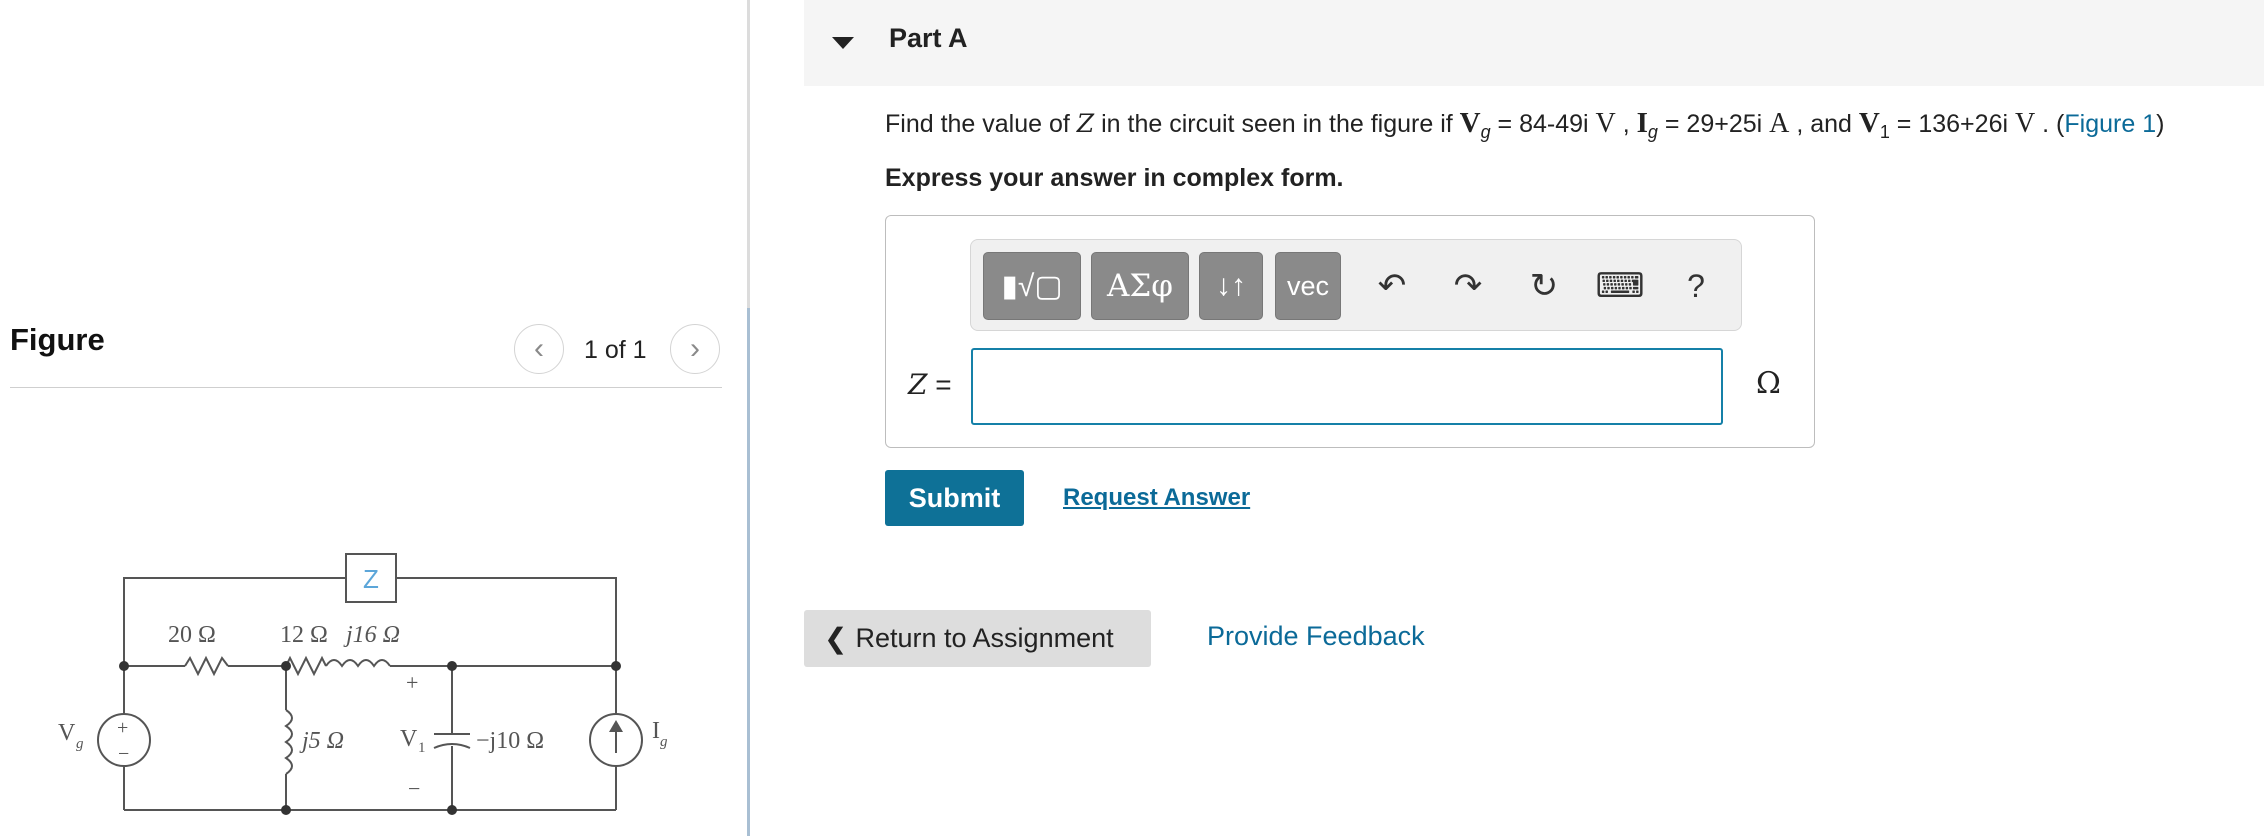 The image size is (2264, 836). What do you see at coordinates (748, 572) in the screenshot?
I see `panel-divider-handle` at bounding box center [748, 572].